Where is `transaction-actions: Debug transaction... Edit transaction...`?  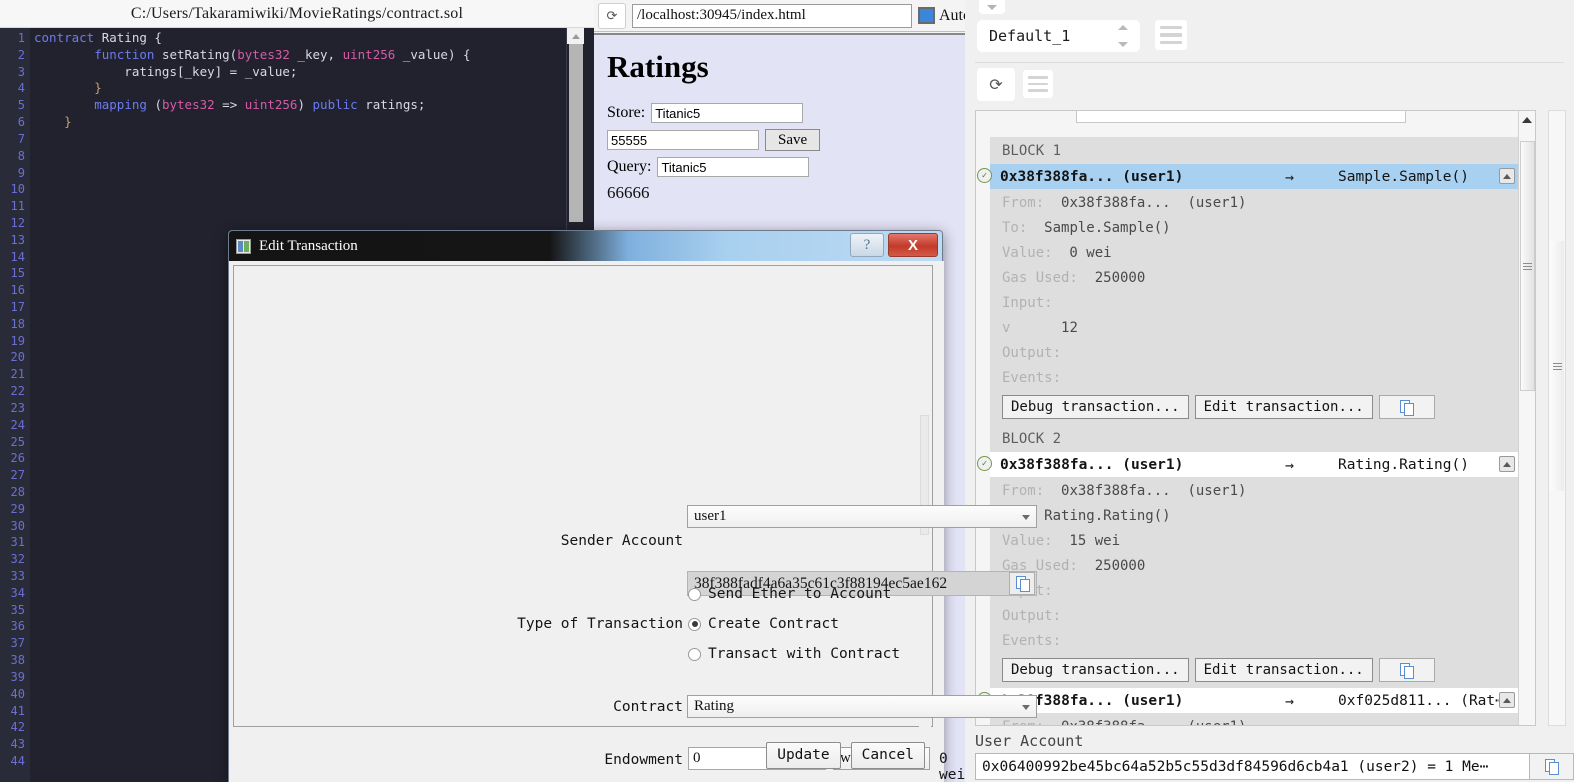 transaction-actions: Debug transaction... Edit transaction... is located at coordinates (1255, 409).